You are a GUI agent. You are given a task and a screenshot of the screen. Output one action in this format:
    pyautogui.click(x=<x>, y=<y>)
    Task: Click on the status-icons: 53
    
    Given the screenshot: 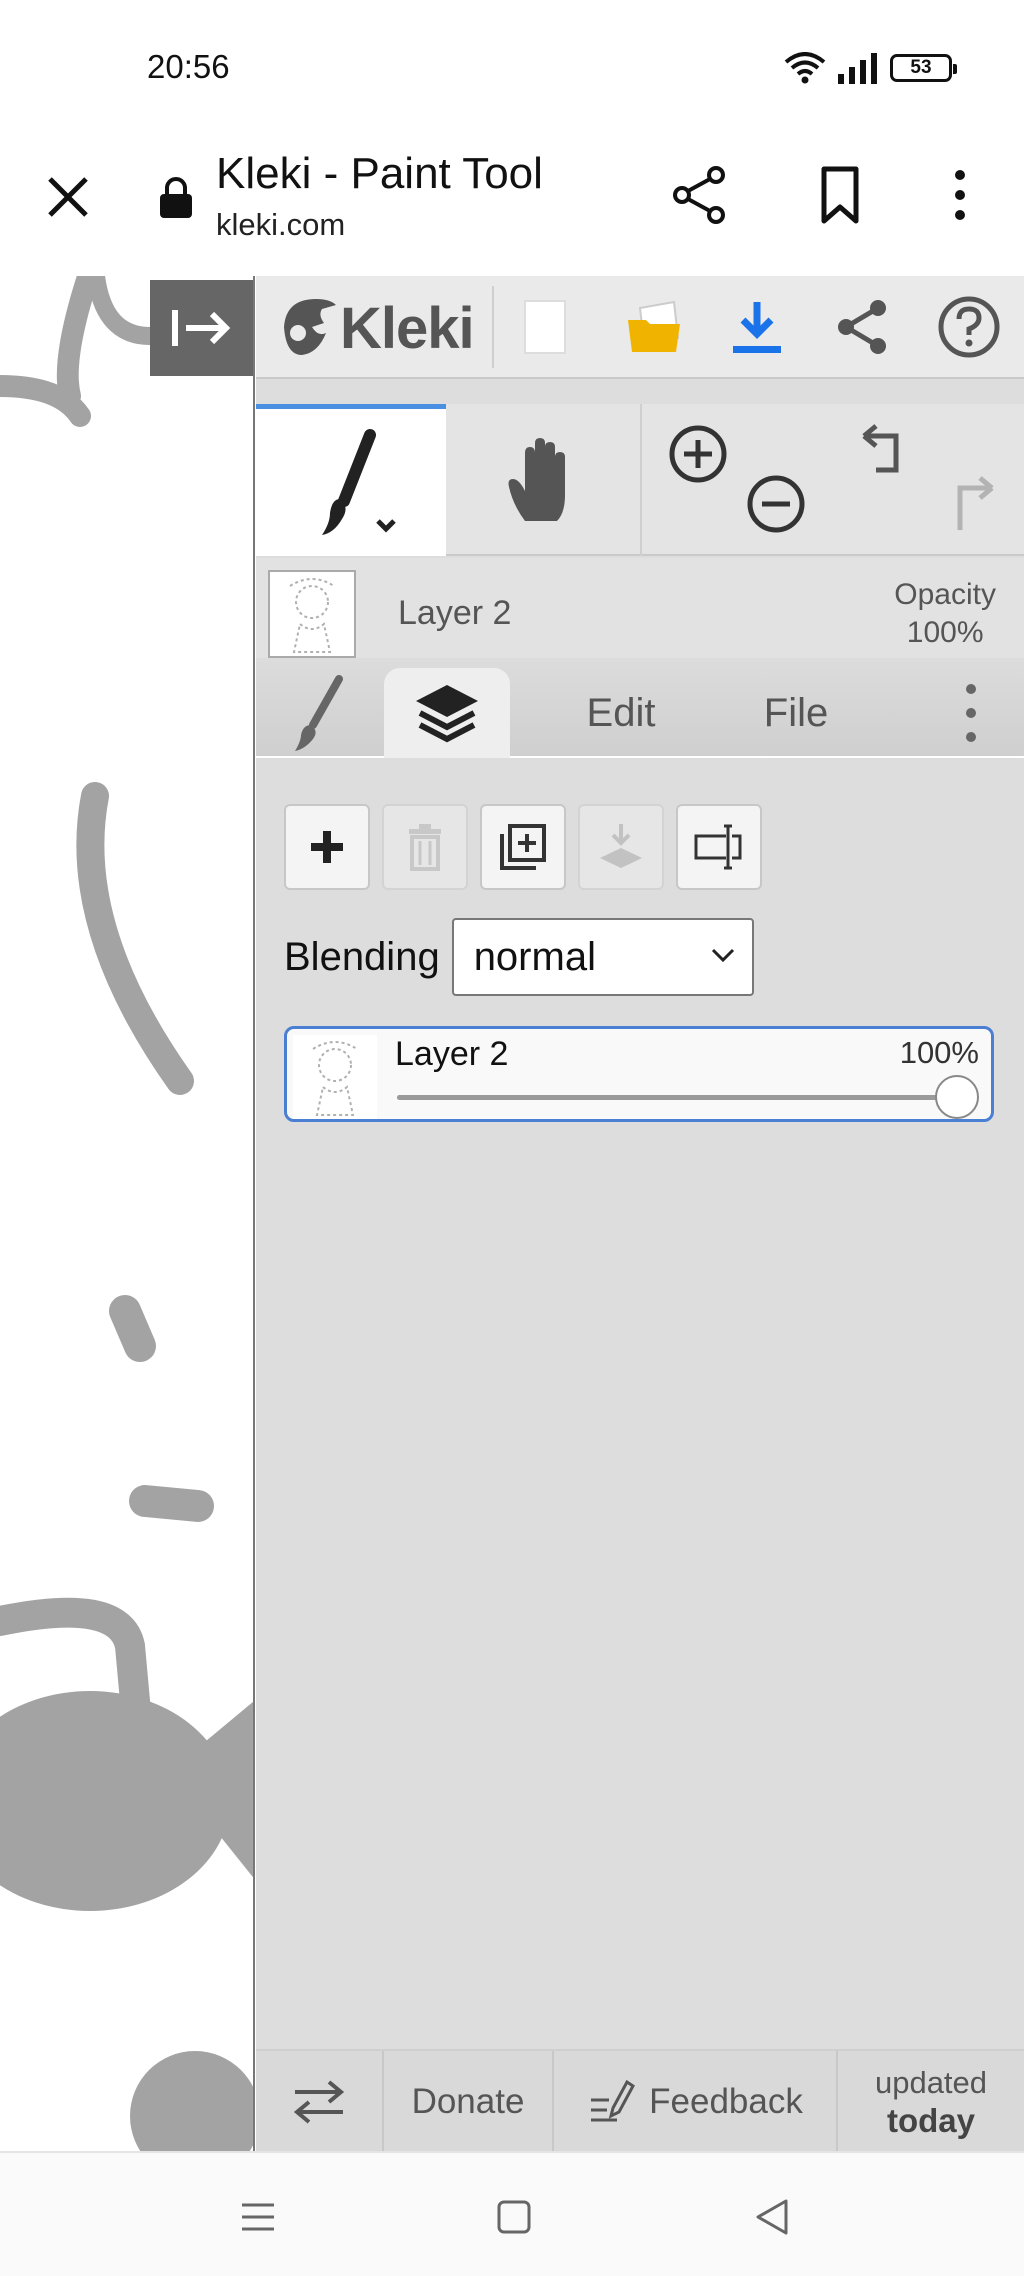 What is the action you would take?
    pyautogui.click(x=870, y=68)
    